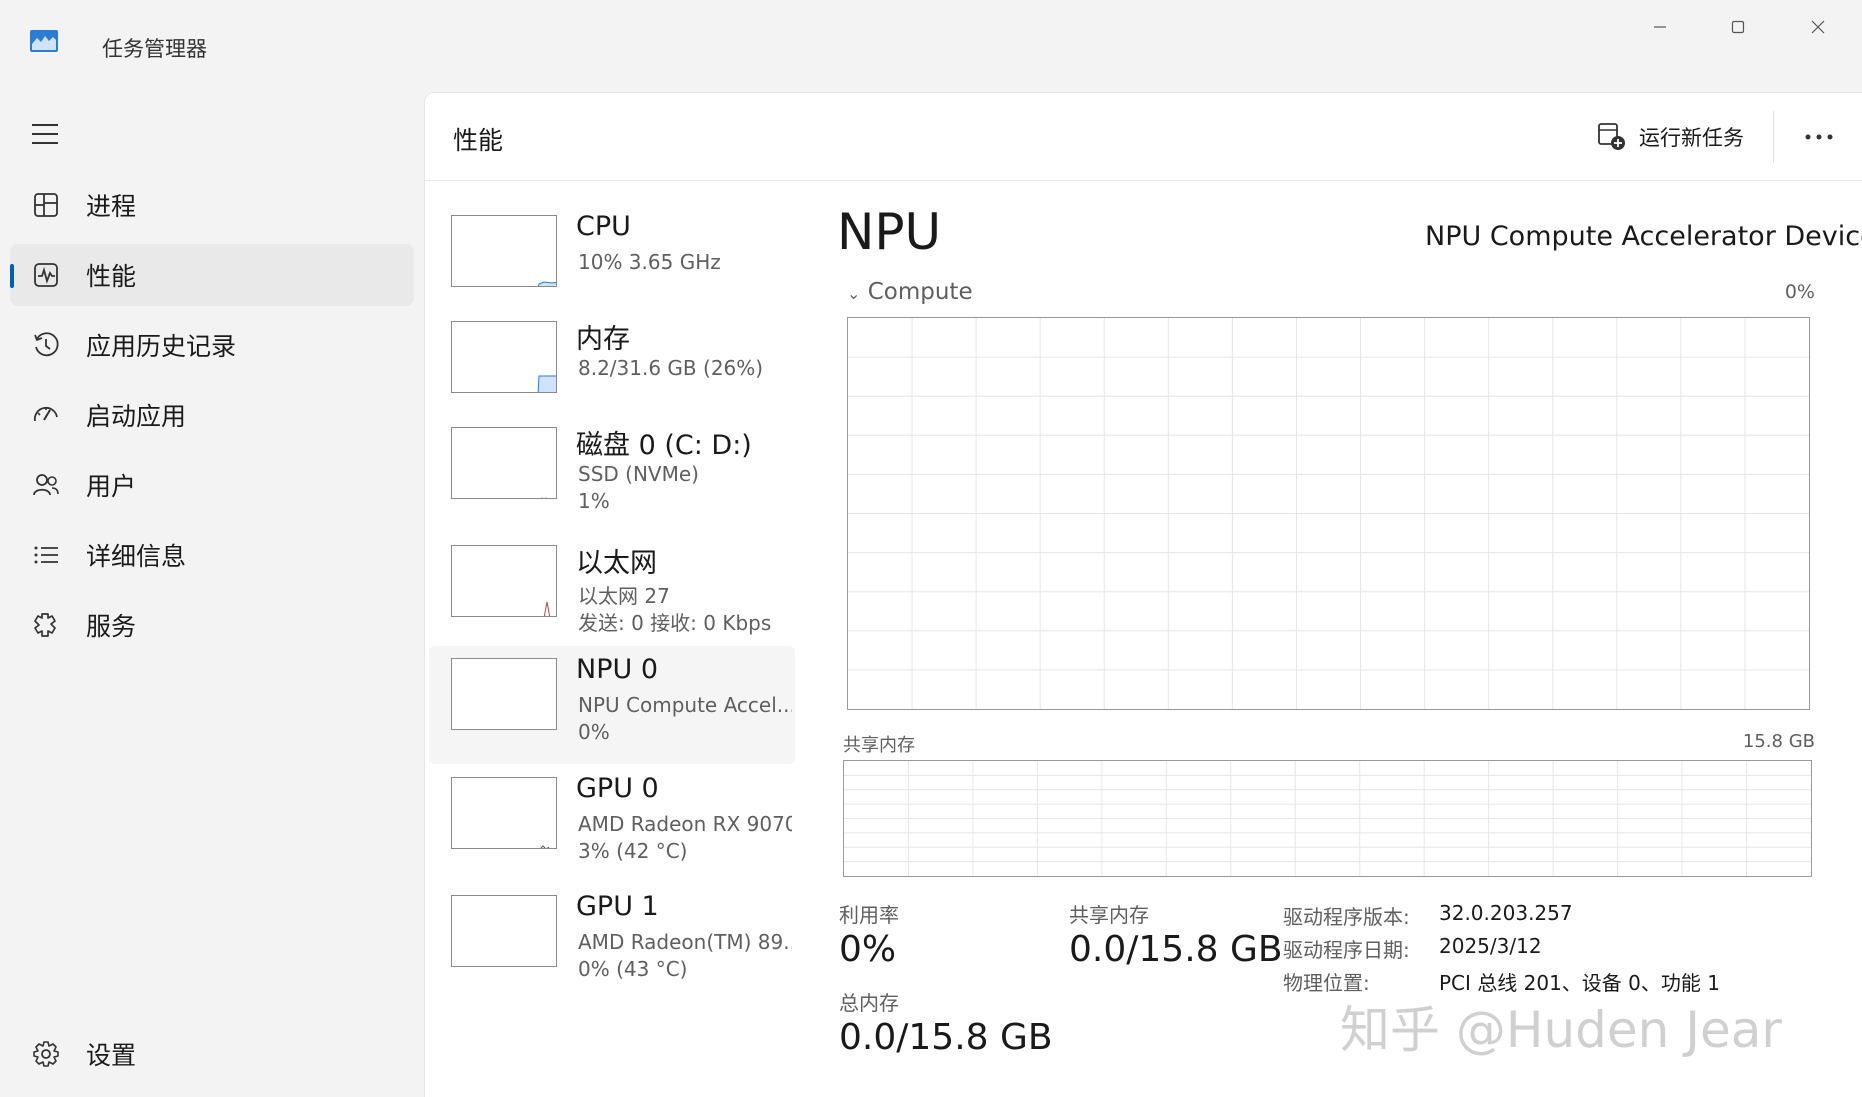 The width and height of the screenshot is (1862, 1097). I want to click on shared-memory-graph-max: 15.8 GB, so click(1778, 741).